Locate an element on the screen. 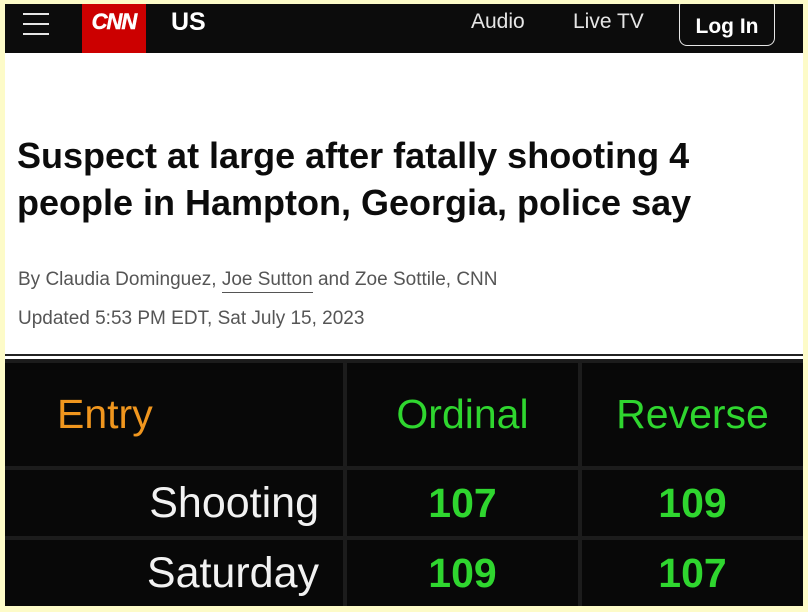 The height and width of the screenshot is (612, 808). menu-icon is located at coordinates (36, 24).